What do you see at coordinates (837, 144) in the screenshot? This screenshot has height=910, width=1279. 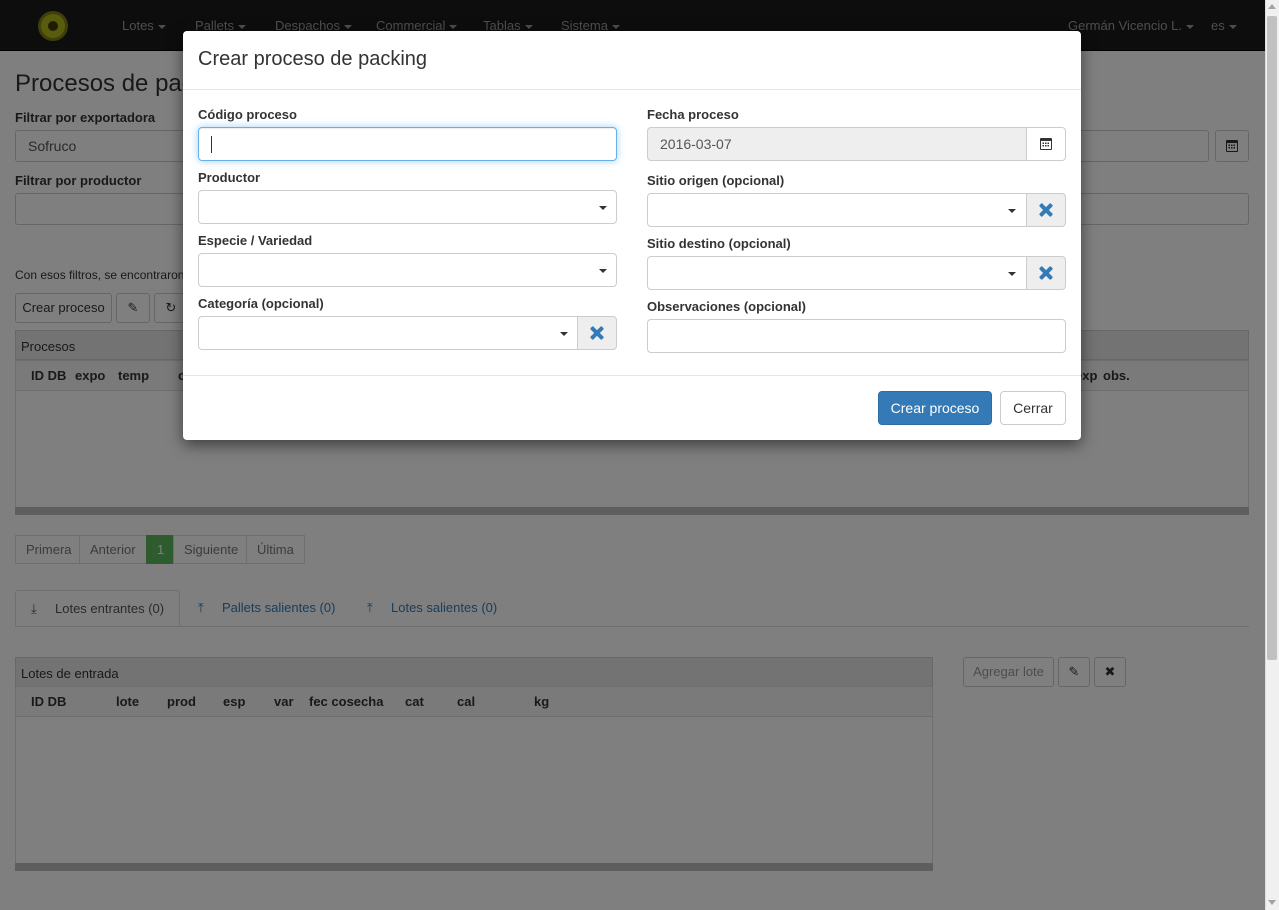 I see `date-input: 2016-03-07` at bounding box center [837, 144].